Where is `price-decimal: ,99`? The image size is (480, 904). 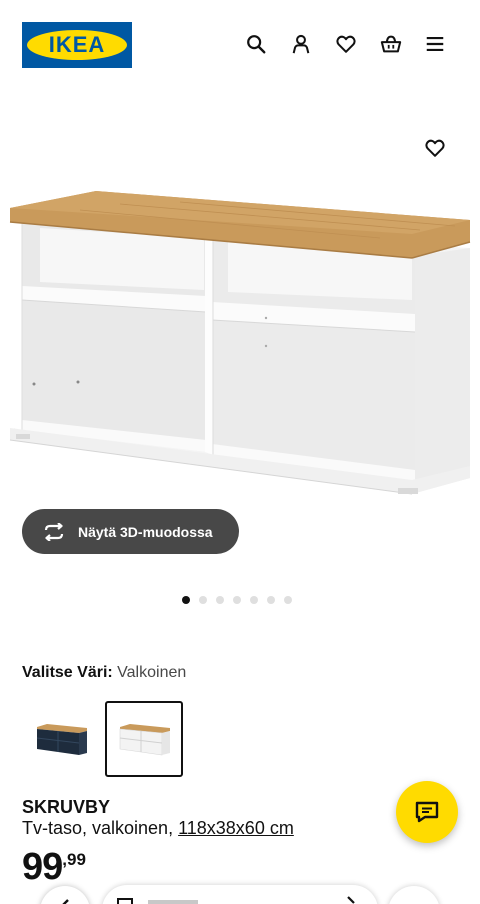 price-decimal: ,99 is located at coordinates (74, 859).